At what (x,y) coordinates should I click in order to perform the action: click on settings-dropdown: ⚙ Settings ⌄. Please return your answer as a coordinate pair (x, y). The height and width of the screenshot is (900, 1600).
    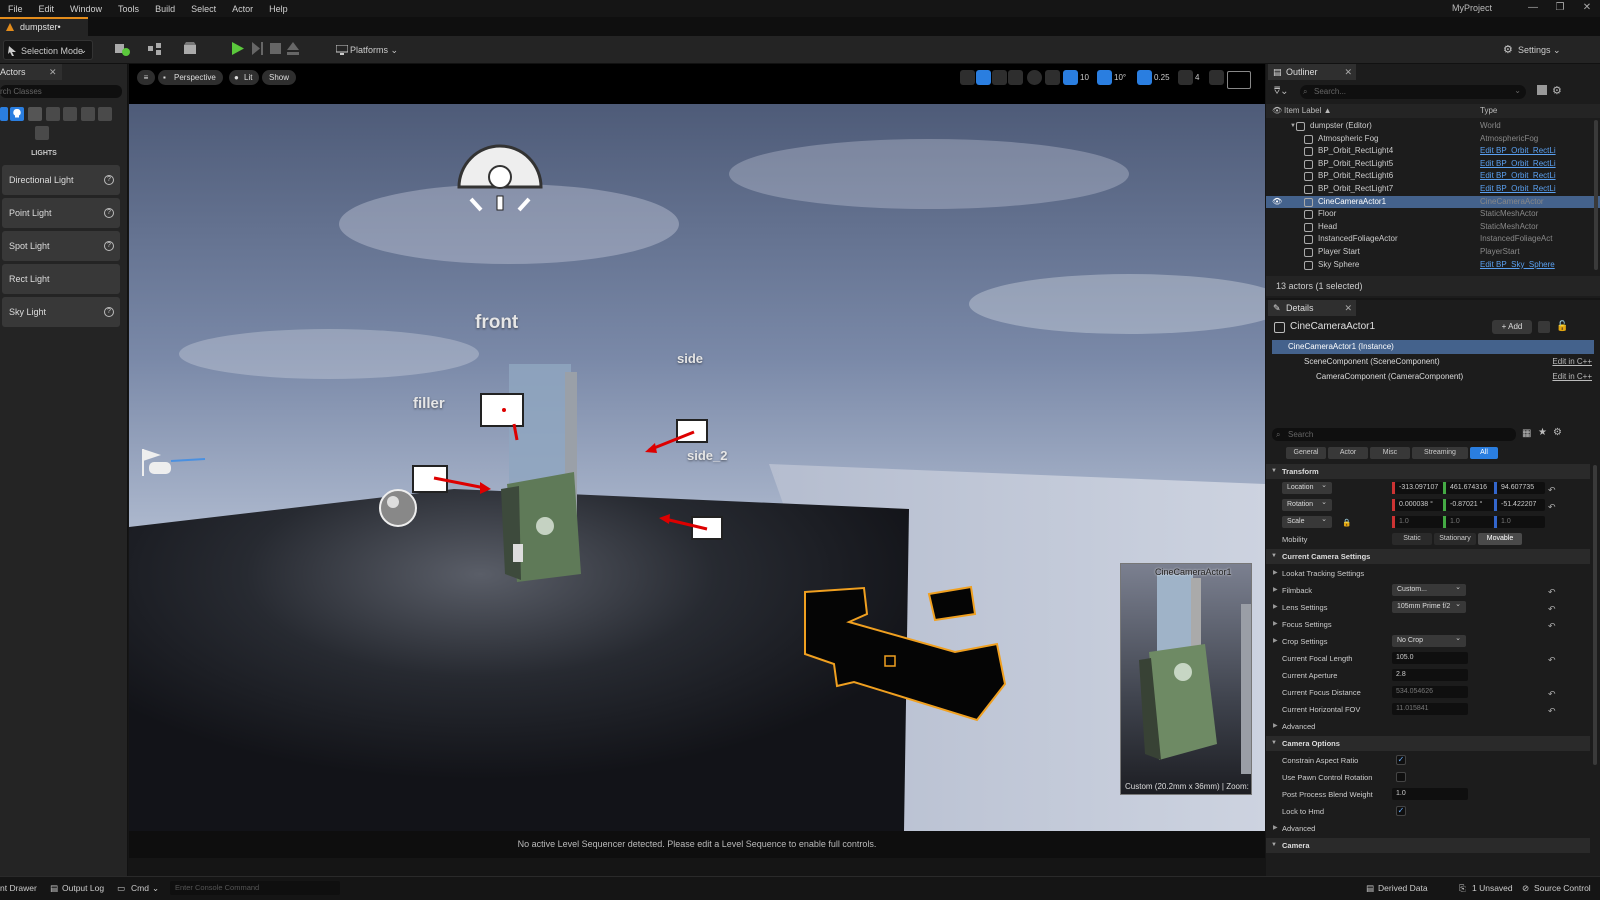
    Looking at the image, I should click on (1548, 50).